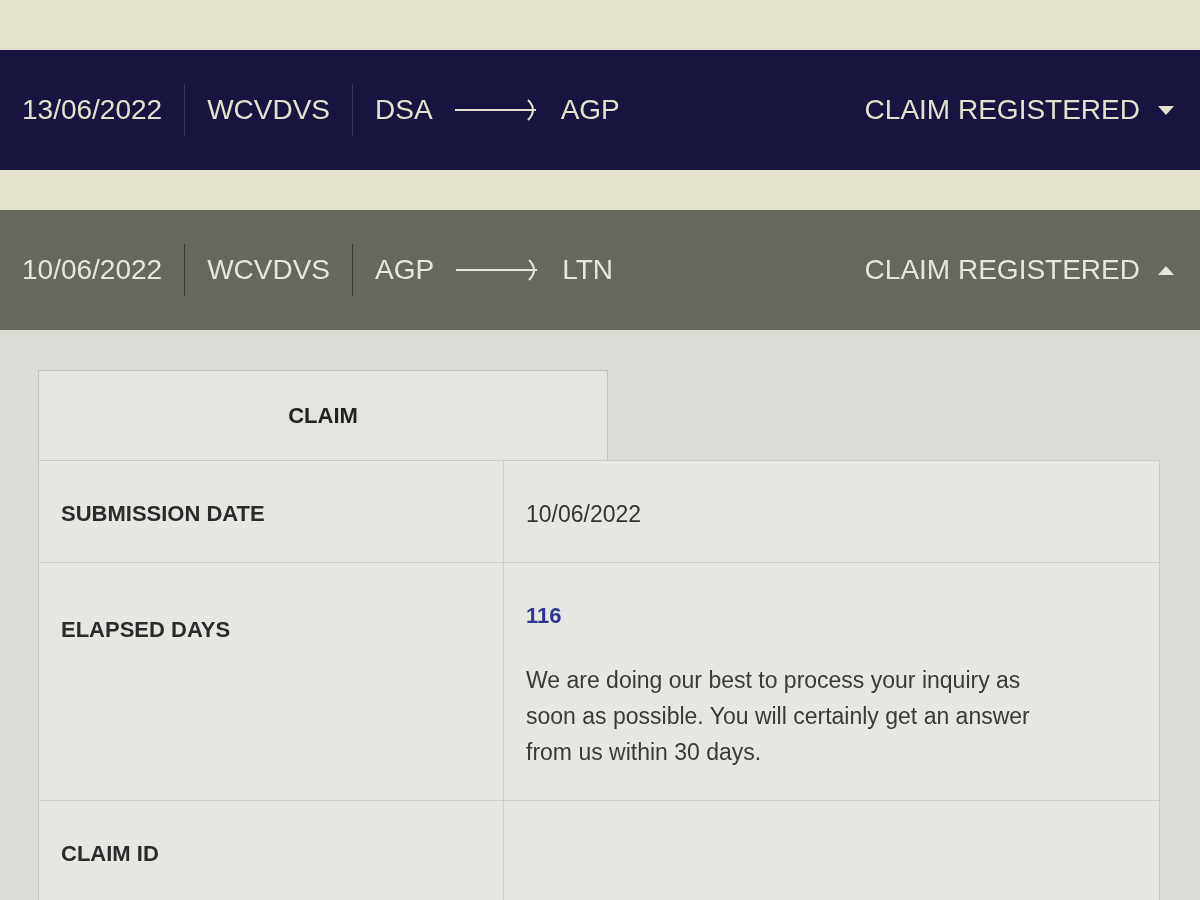 The width and height of the screenshot is (1200, 900). I want to click on field-value: 10/06/2022, so click(584, 514).